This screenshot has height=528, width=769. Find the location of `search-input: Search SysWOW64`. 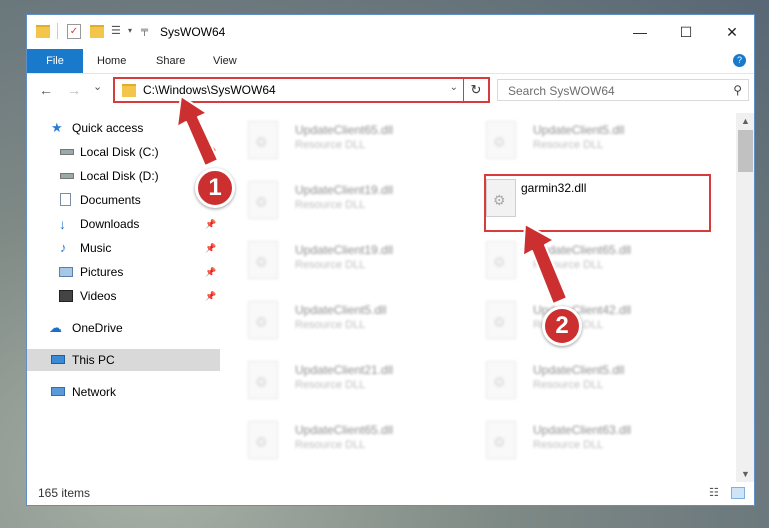

search-input: Search SysWOW64 is located at coordinates (561, 91).